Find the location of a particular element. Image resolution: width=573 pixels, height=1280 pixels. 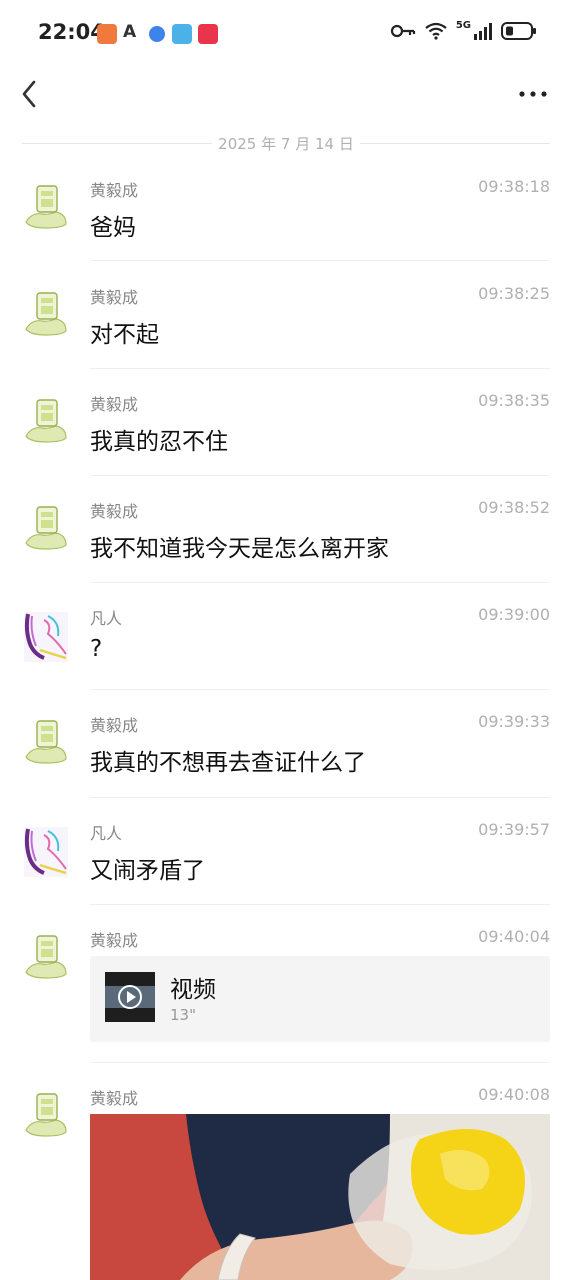

back-button is located at coordinates (30, 94).